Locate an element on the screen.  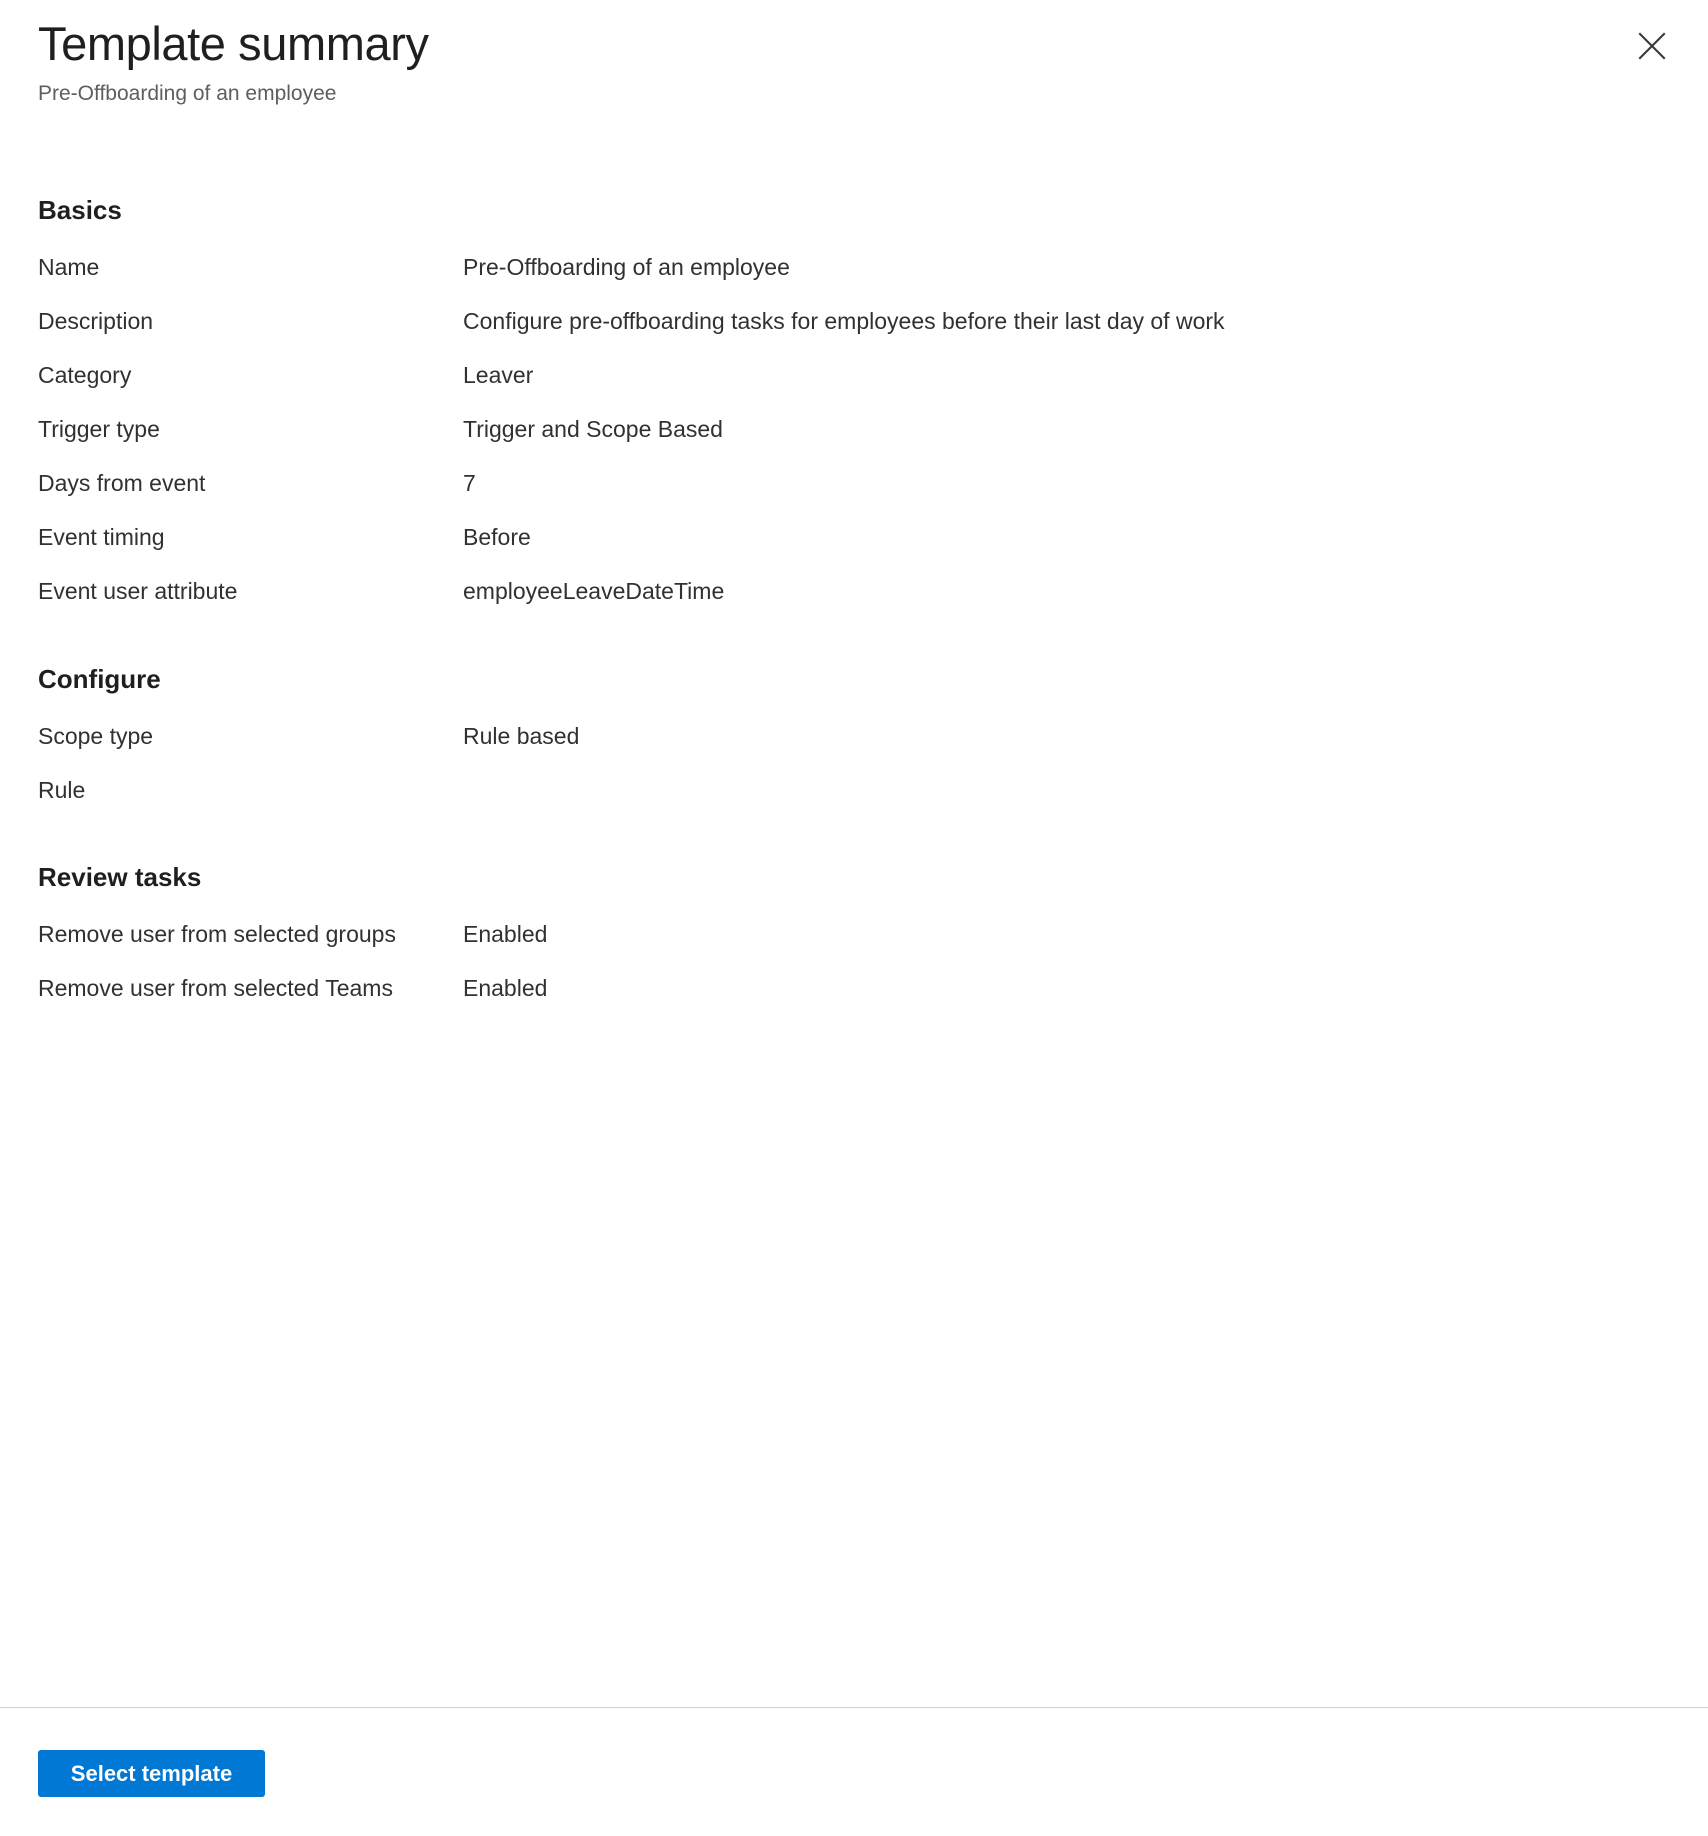
section-heading-review-tasks: Review tasks is located at coordinates (120, 877).